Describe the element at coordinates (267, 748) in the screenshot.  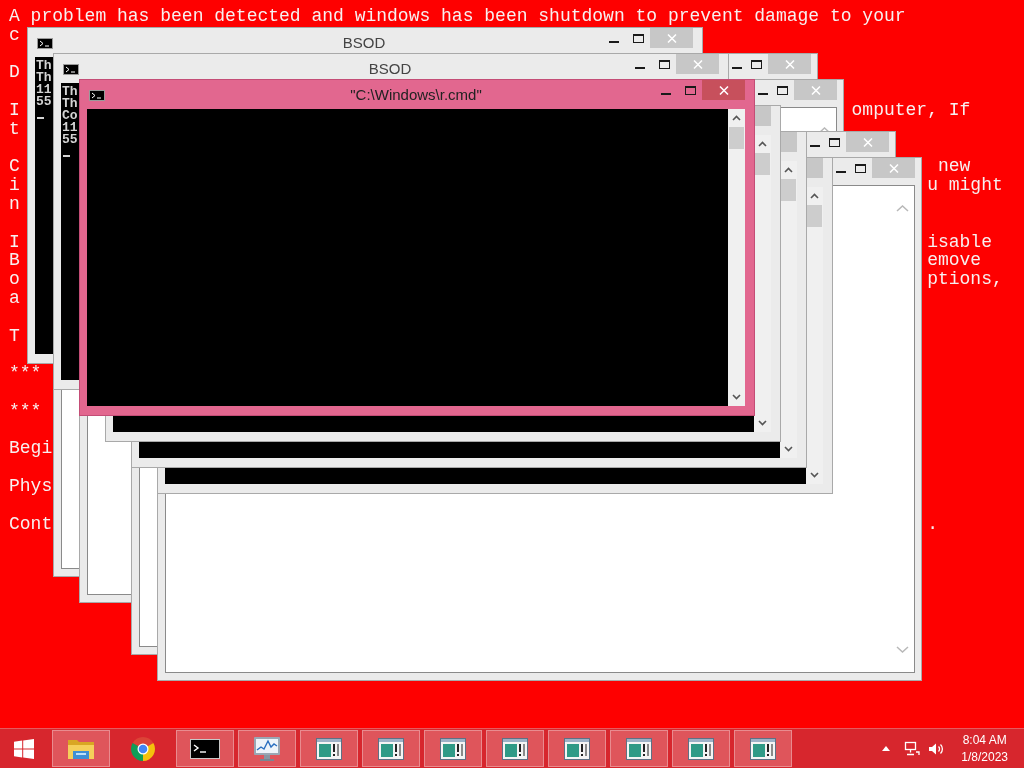
I see `chart-monitor-icon` at that location.